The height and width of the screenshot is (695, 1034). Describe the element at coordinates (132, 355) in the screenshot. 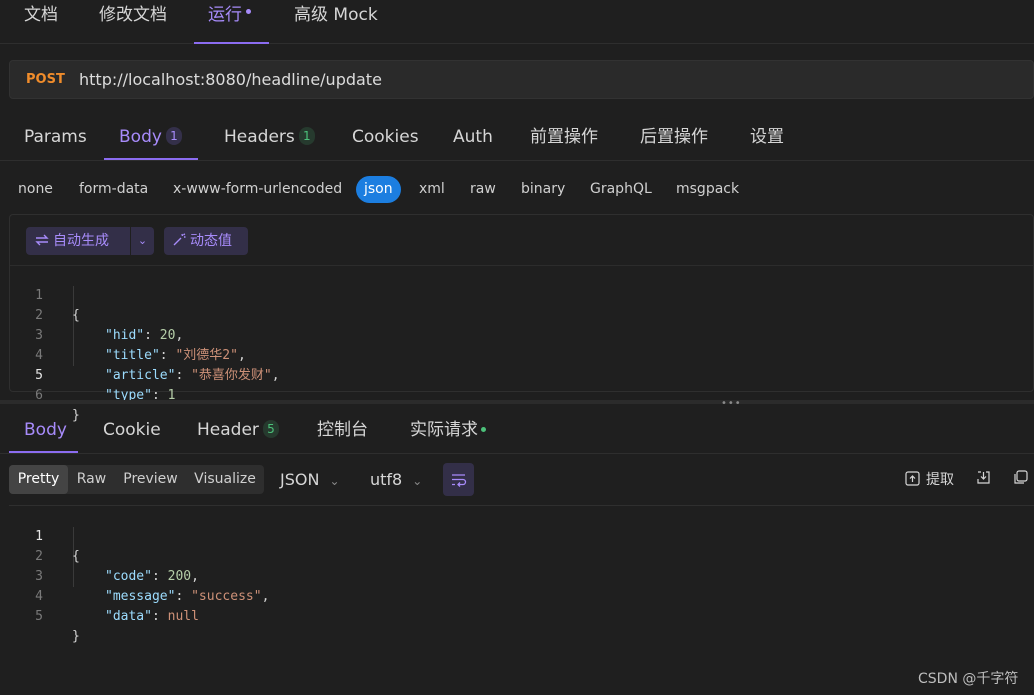

I see `json-key: "title"` at that location.